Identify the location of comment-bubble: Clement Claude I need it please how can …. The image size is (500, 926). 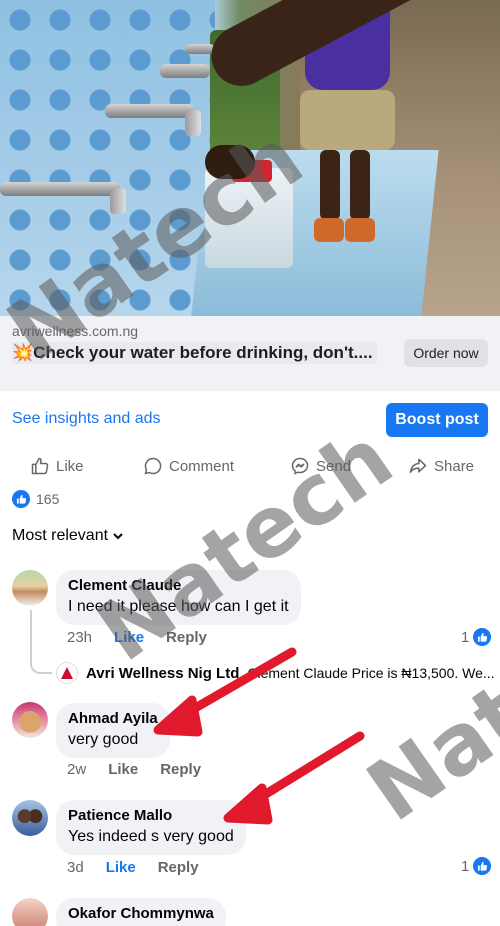
(178, 597).